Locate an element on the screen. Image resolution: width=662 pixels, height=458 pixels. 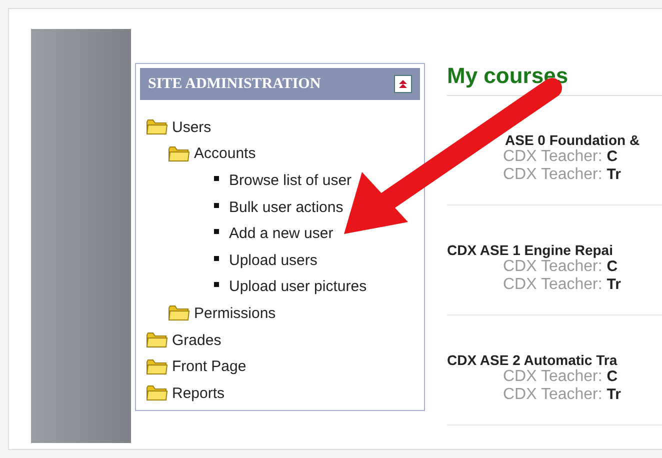
tree-item: Browse list of user is located at coordinates (290, 180).